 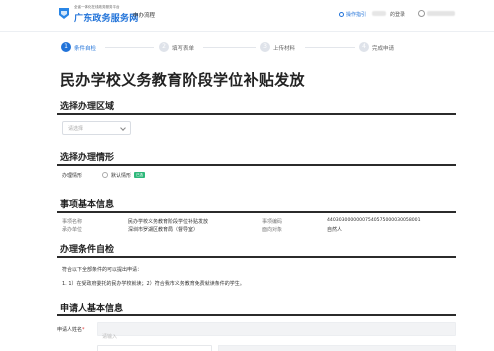 I want to click on brand-title: 广东政务服务网, so click(x=106, y=17).